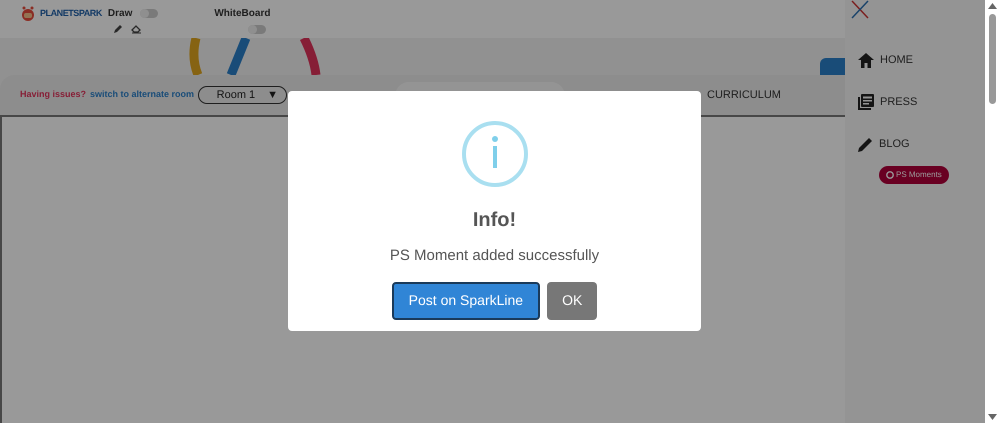  What do you see at coordinates (149, 13) in the screenshot?
I see `draw-toggle` at bounding box center [149, 13].